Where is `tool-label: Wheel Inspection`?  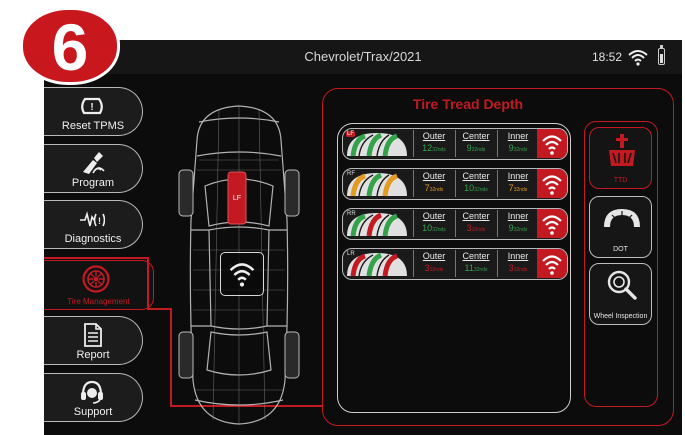 tool-label: Wheel Inspection is located at coordinates (620, 316).